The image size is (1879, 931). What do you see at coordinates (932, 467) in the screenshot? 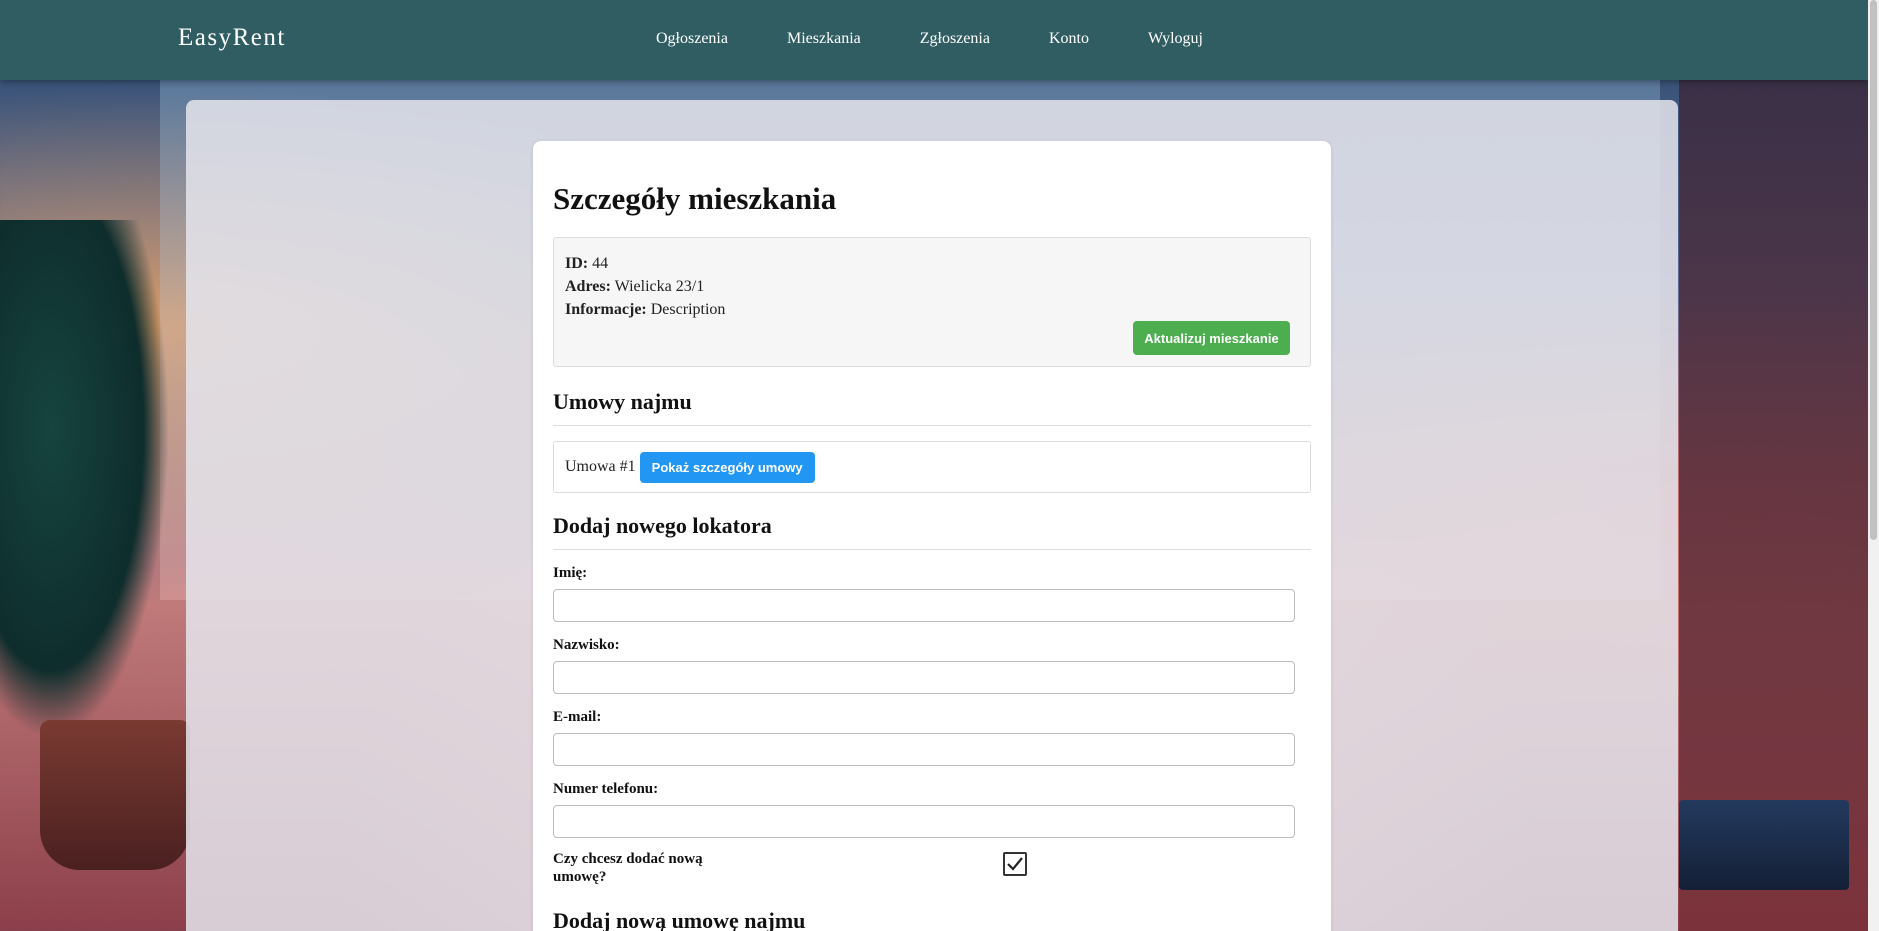
I see `contract-item: Umowa #1 Pokaż szczegóły umowy` at bounding box center [932, 467].